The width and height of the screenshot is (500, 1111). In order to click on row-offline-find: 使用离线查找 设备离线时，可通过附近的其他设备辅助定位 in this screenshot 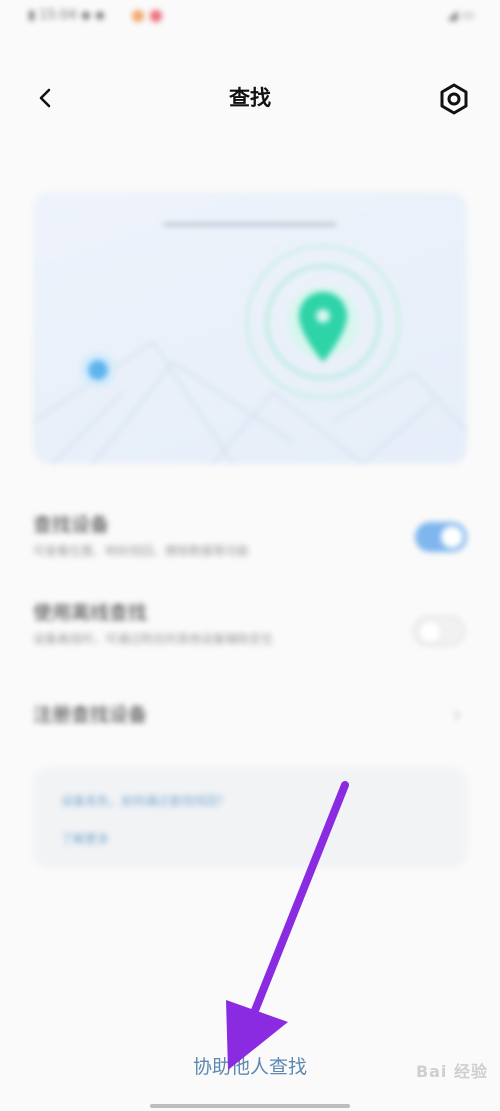, I will do `click(250, 633)`.